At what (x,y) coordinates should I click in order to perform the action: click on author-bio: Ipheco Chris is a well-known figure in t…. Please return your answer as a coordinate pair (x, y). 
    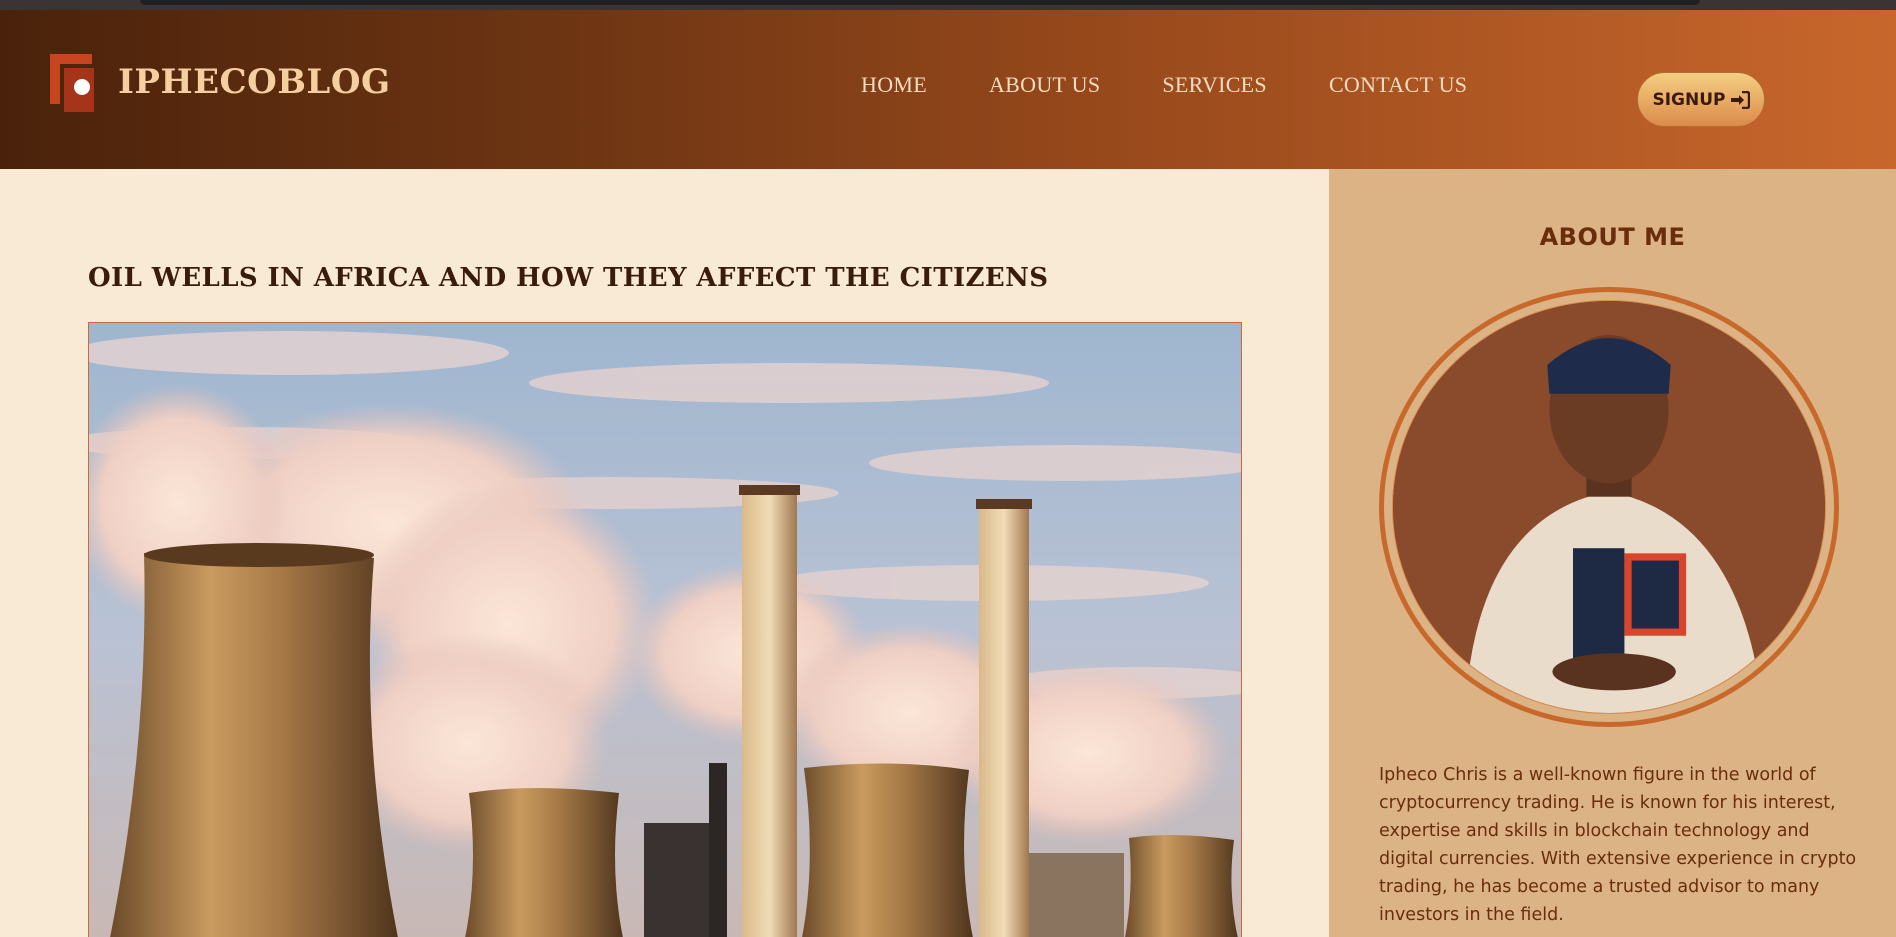
    Looking at the image, I should click on (1618, 845).